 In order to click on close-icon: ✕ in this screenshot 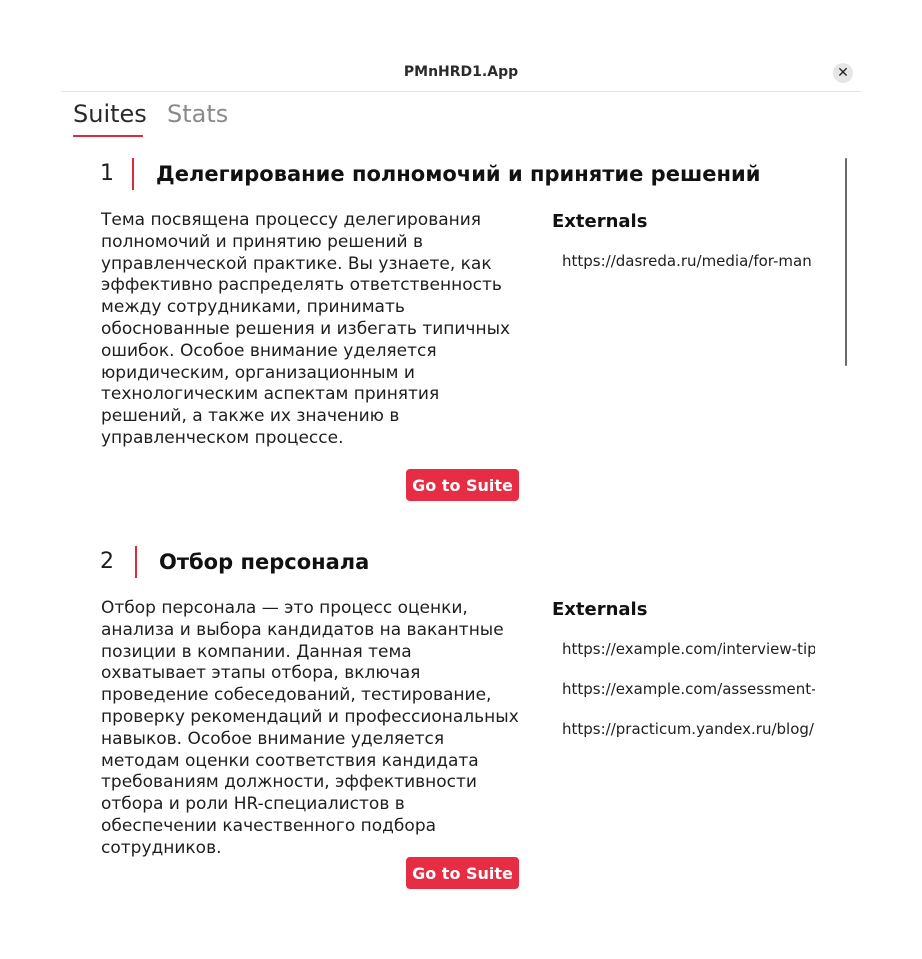, I will do `click(843, 73)`.